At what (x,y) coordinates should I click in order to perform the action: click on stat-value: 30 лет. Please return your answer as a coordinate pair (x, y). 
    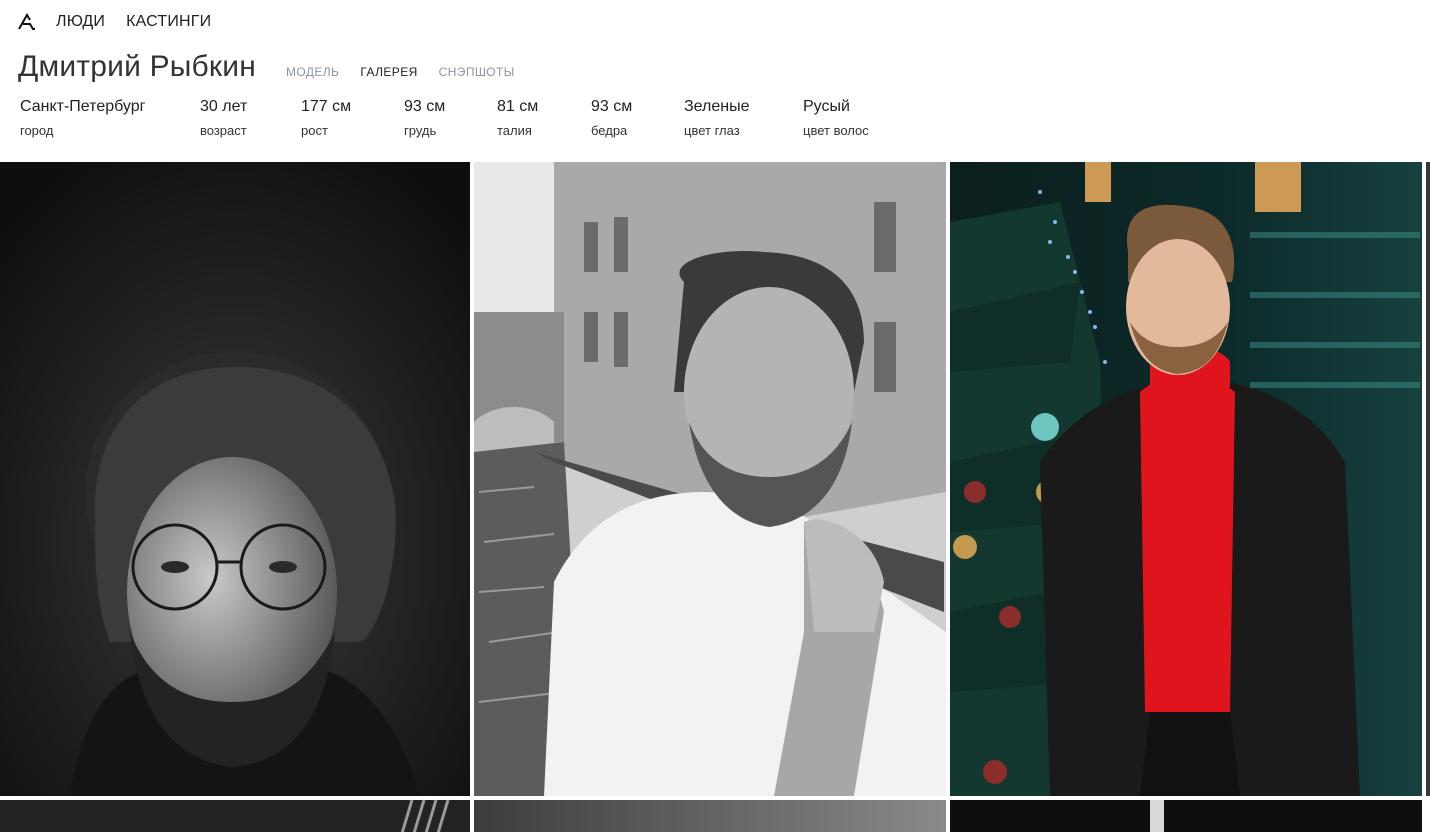
    Looking at the image, I should click on (224, 106).